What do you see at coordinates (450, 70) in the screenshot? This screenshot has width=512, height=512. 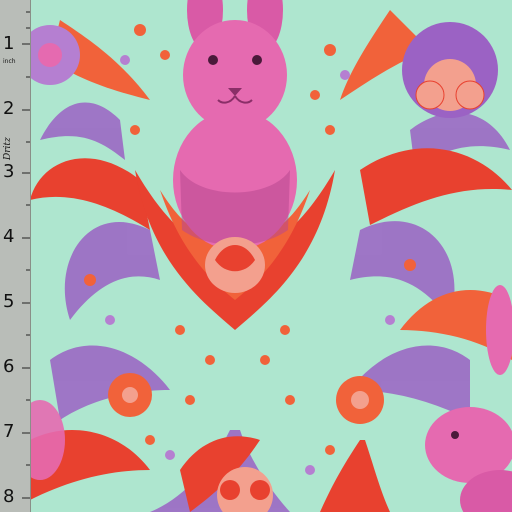 I see `pink-flower-top-right` at bounding box center [450, 70].